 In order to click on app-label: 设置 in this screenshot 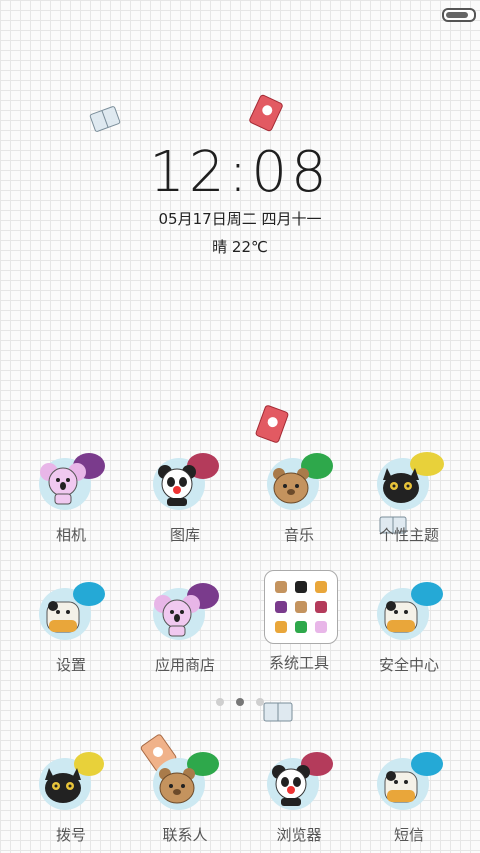, I will do `click(70, 665)`.